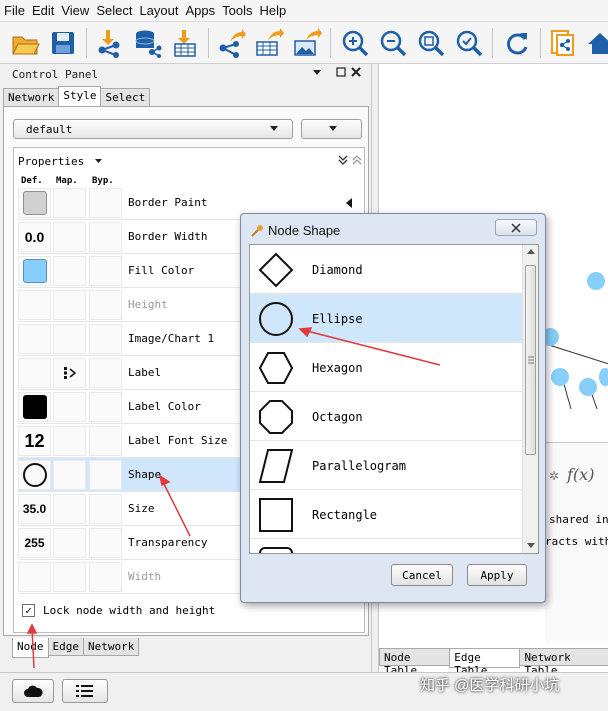 Image resolution: width=608 pixels, height=711 pixels. Describe the element at coordinates (114, 10) in the screenshot. I see `menu-select: Select` at that location.